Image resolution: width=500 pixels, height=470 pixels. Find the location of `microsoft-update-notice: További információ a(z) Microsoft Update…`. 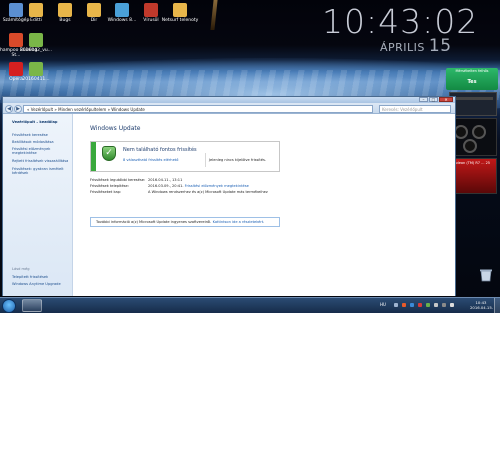

microsoft-update-notice: További információ a(z) Microsoft Update… is located at coordinates (185, 222).